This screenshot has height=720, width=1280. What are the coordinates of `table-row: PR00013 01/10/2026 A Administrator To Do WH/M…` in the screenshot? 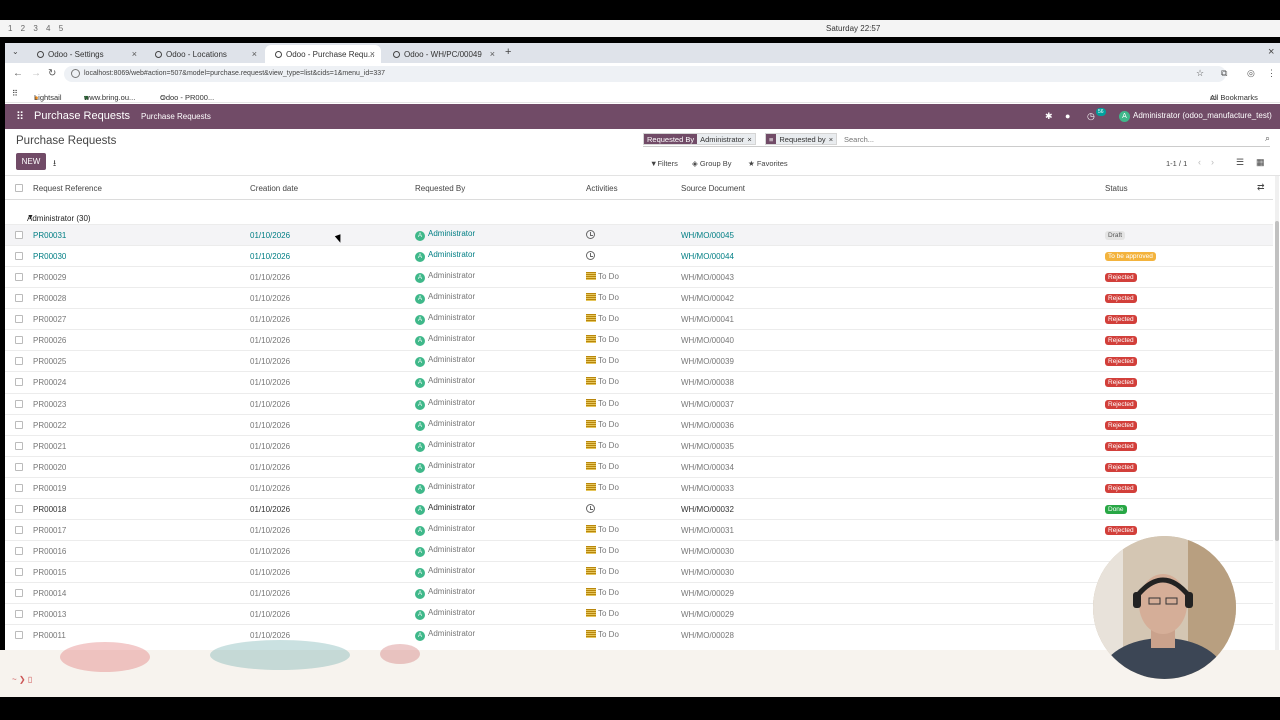 It's located at (639, 613).